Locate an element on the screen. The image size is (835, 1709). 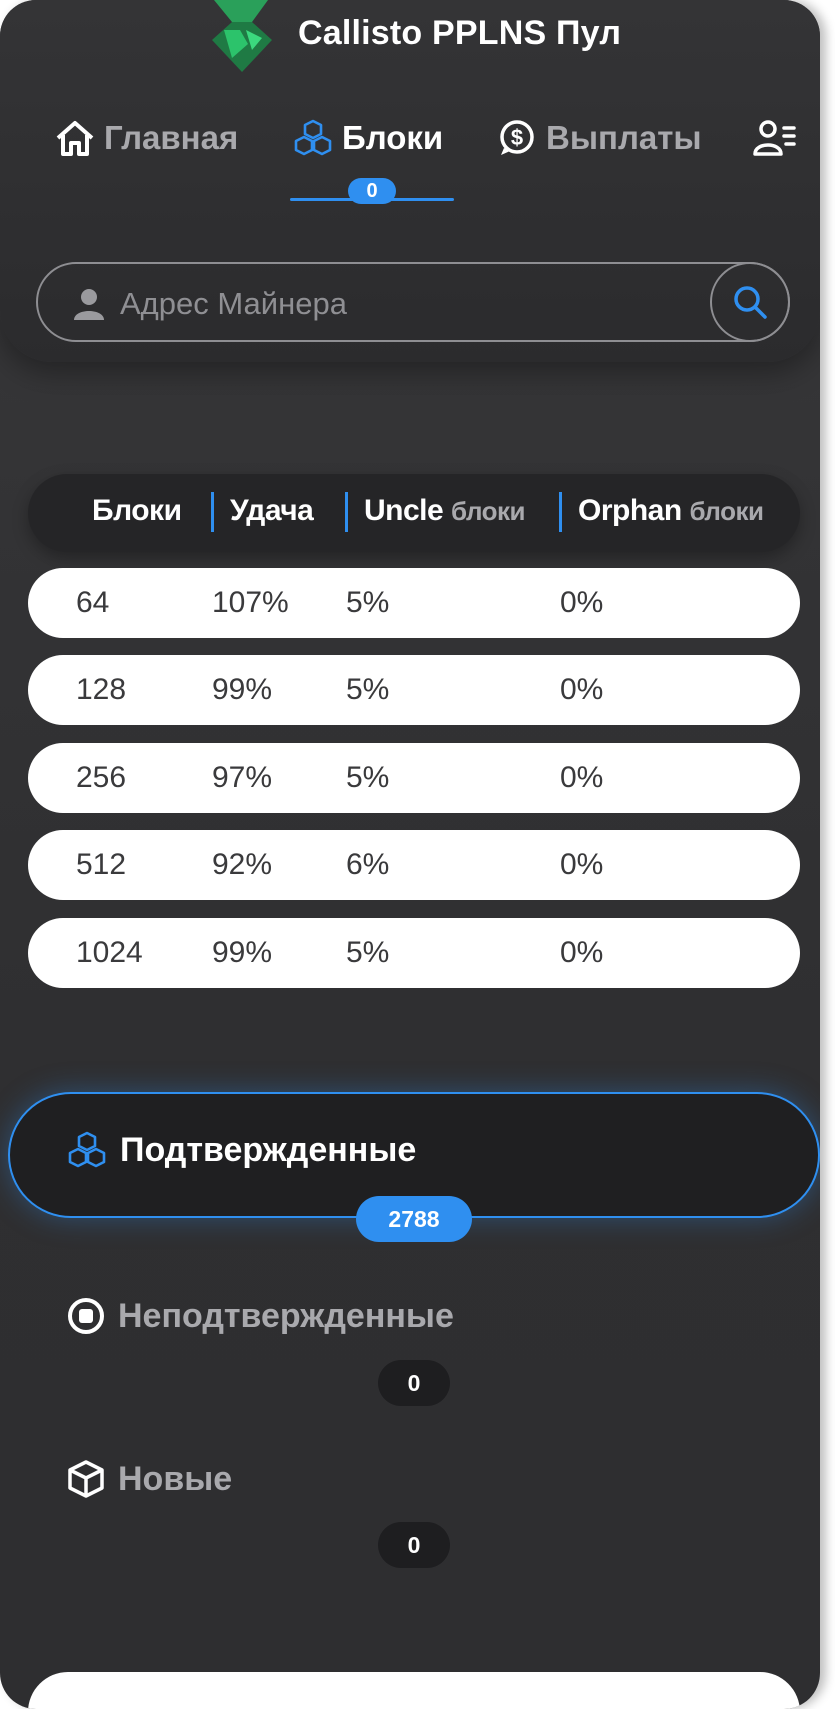
col-header-blocks-main: Блоки is located at coordinates (137, 510).